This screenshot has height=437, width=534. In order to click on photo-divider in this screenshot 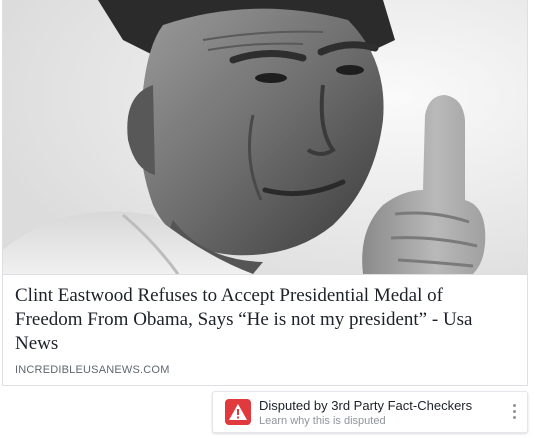, I will do `click(265, 274)`.